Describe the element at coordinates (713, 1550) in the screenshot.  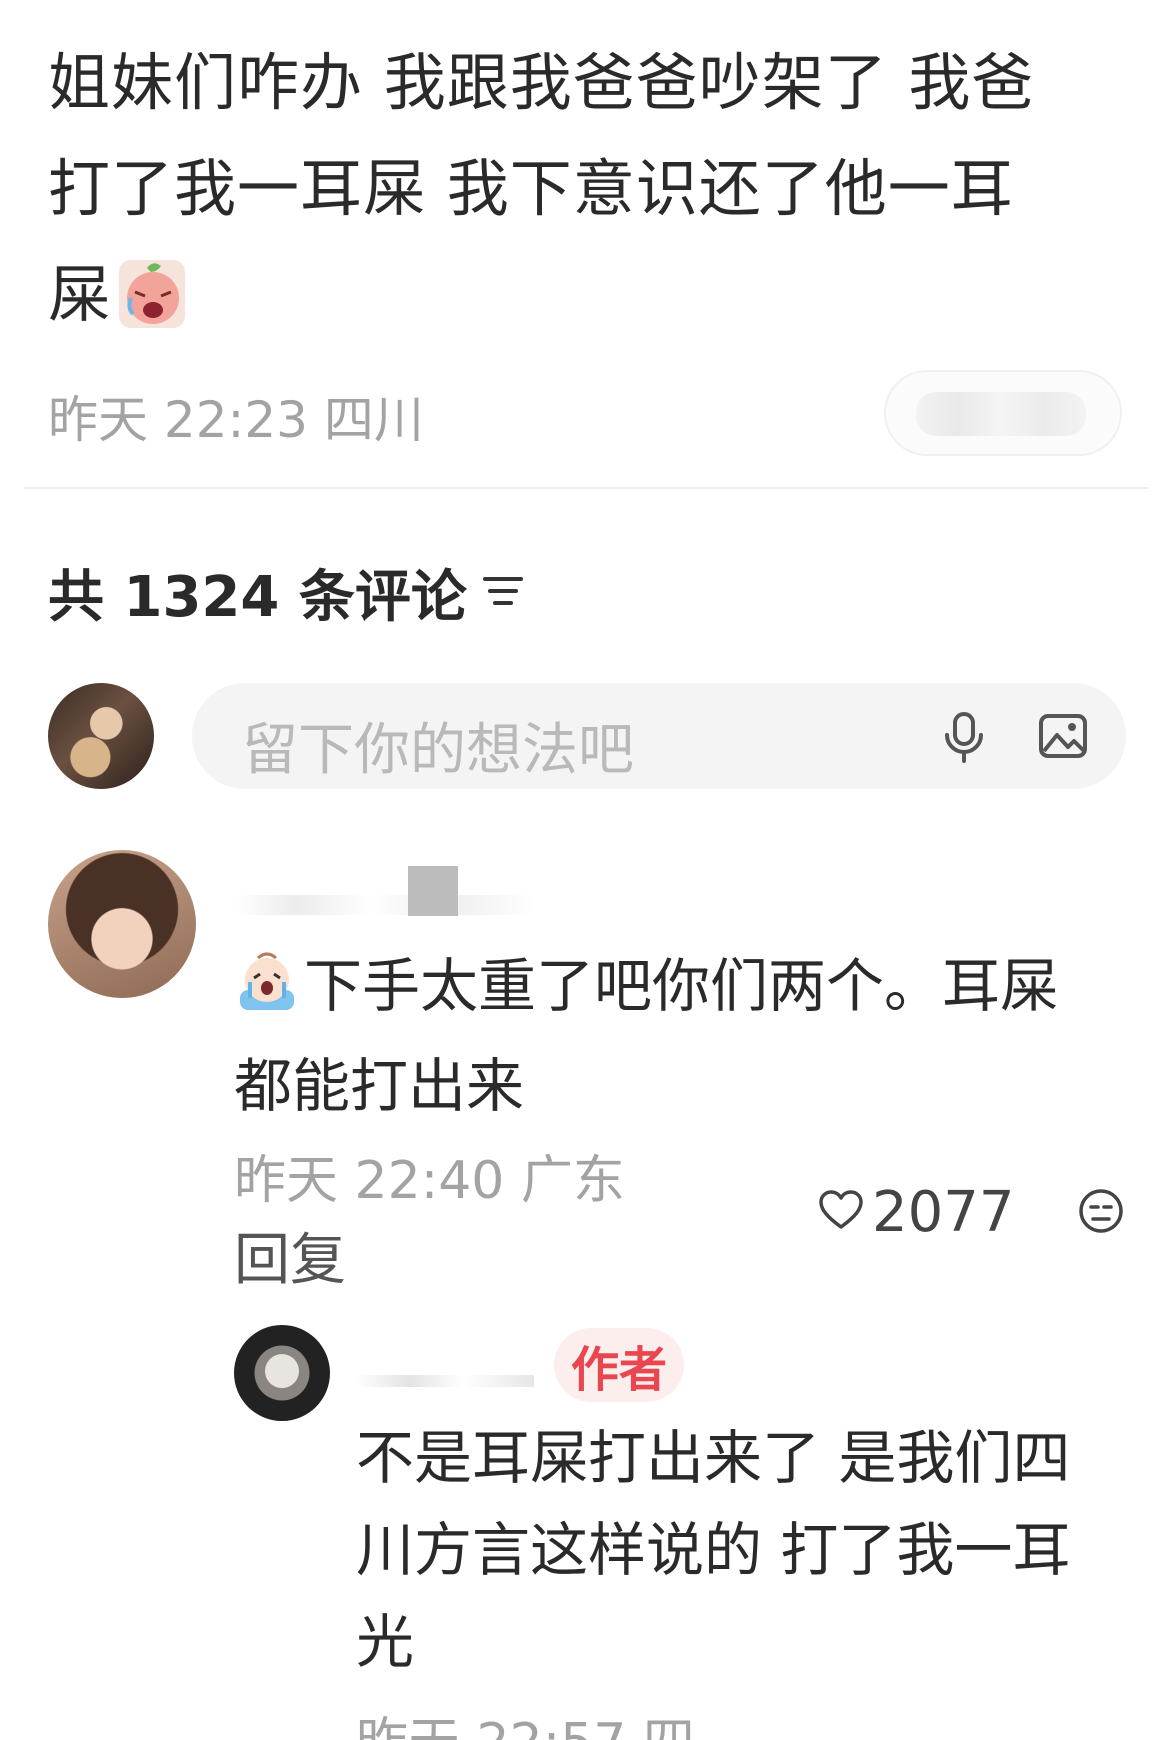
I see `reply-line: 川方言这样说的 打了我一耳` at that location.